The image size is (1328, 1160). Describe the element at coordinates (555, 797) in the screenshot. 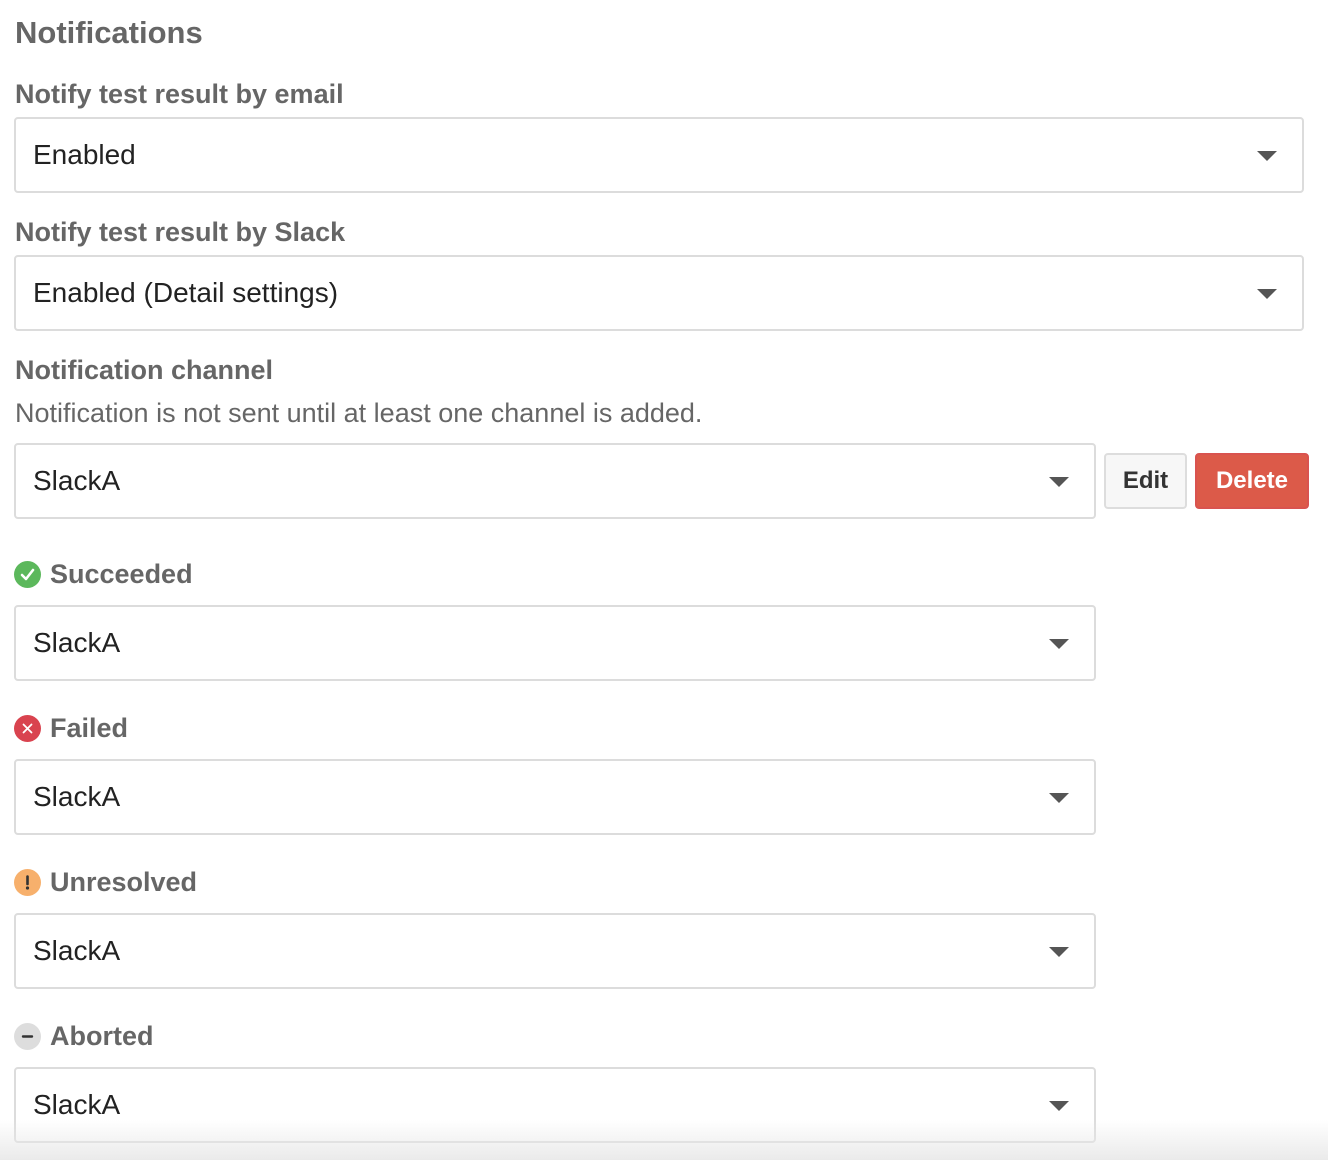

I see `failed-channel-select: SlackA` at that location.